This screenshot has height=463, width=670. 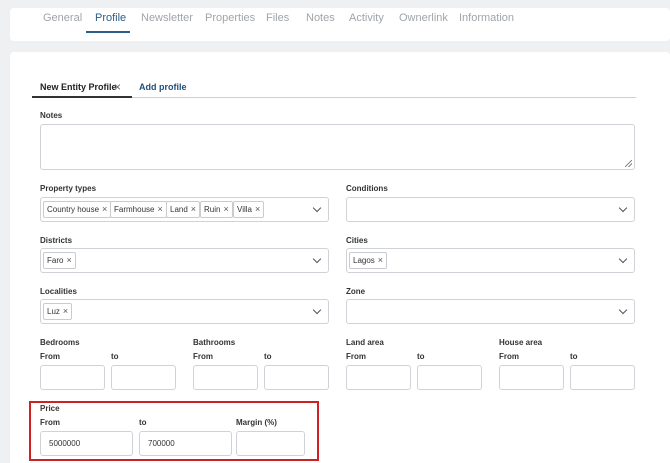 I want to click on tab-properties: Properties, so click(x=230, y=18).